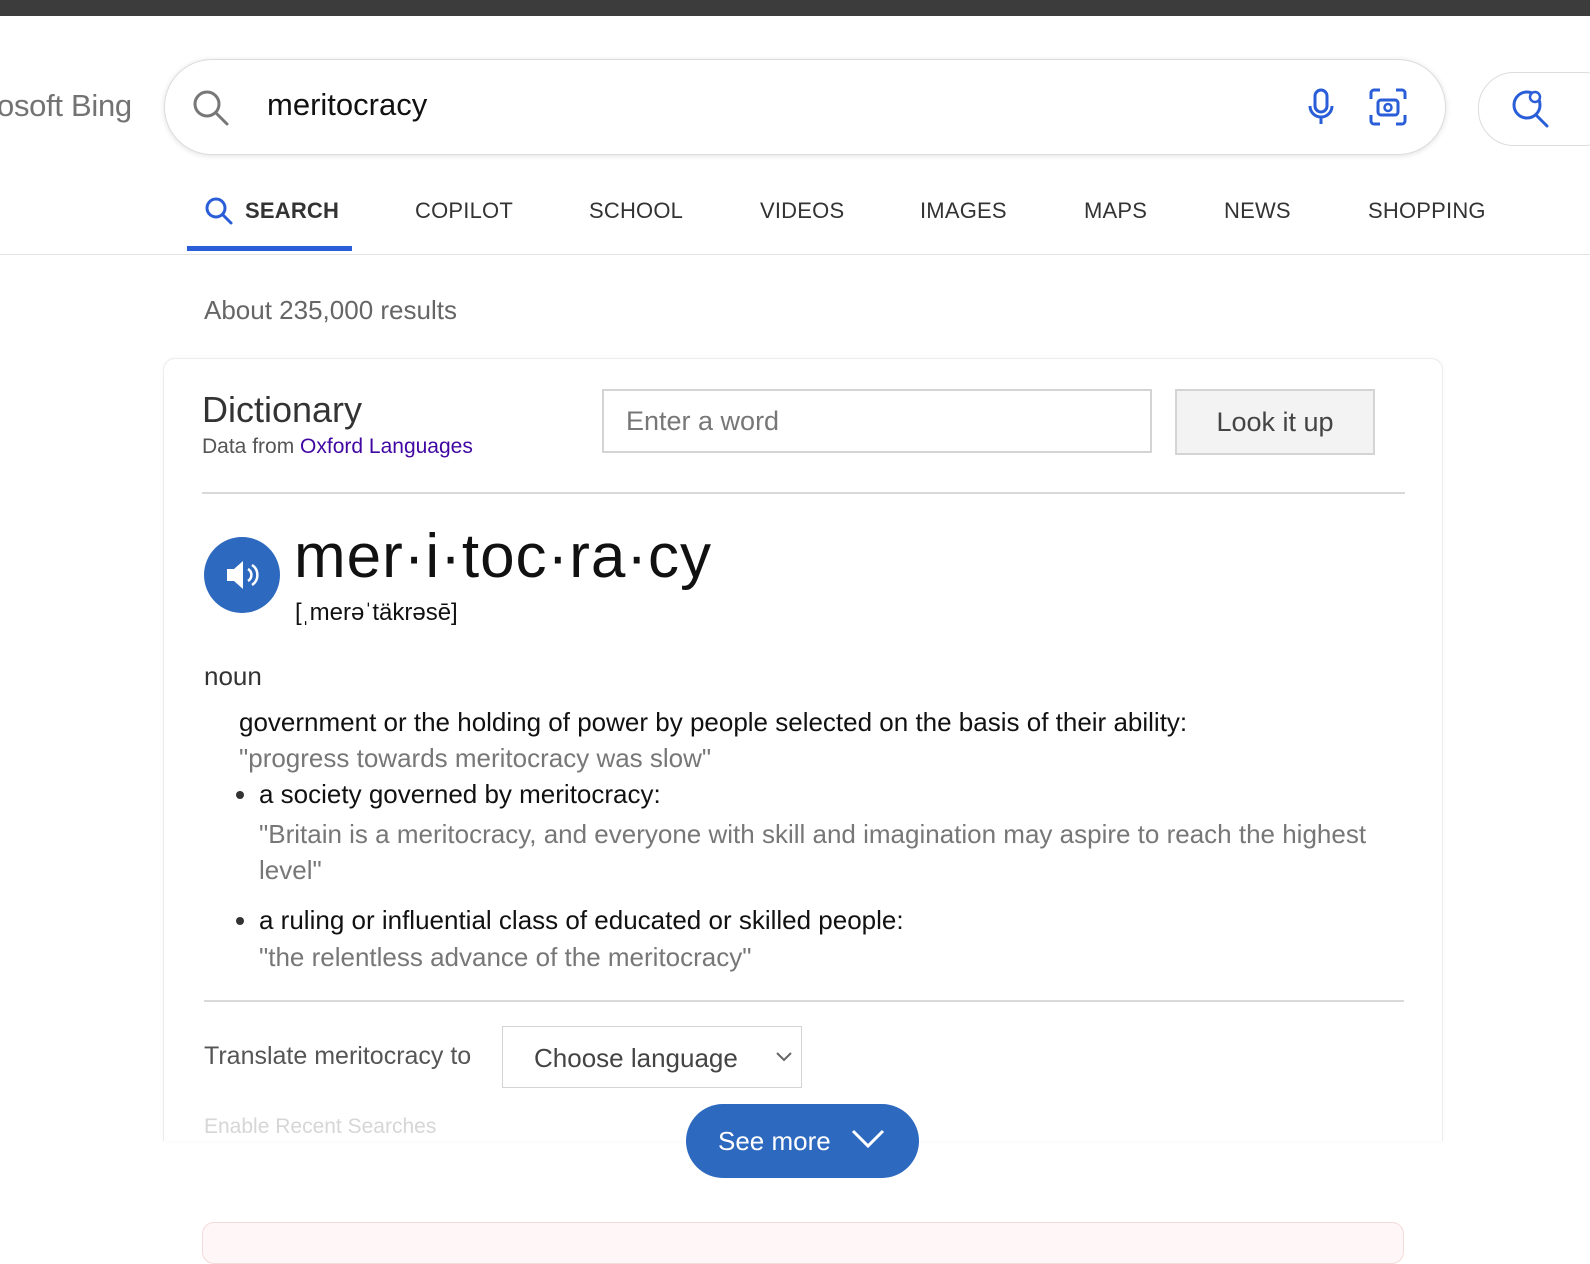 The width and height of the screenshot is (1590, 1264). Describe the element at coordinates (347, 105) in the screenshot. I see `search-input: meritocracy` at that location.